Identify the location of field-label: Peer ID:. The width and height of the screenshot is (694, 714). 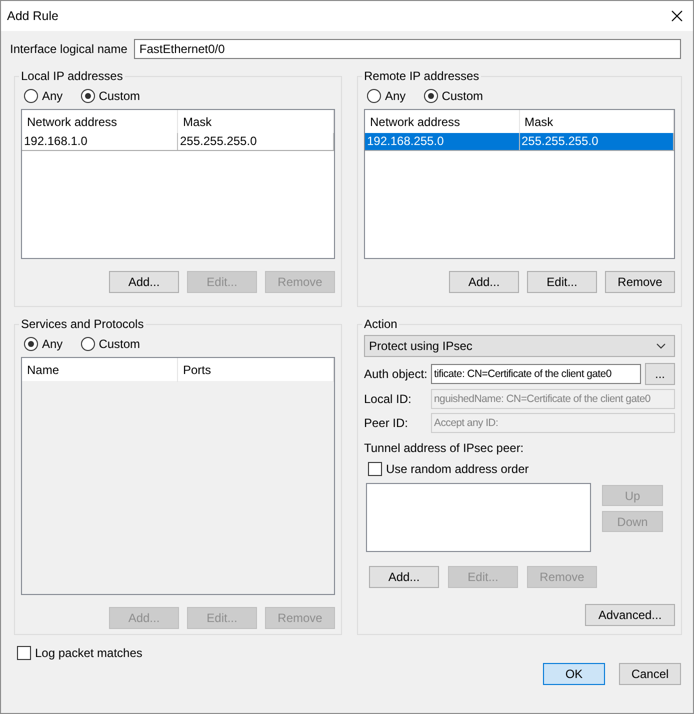
(387, 423).